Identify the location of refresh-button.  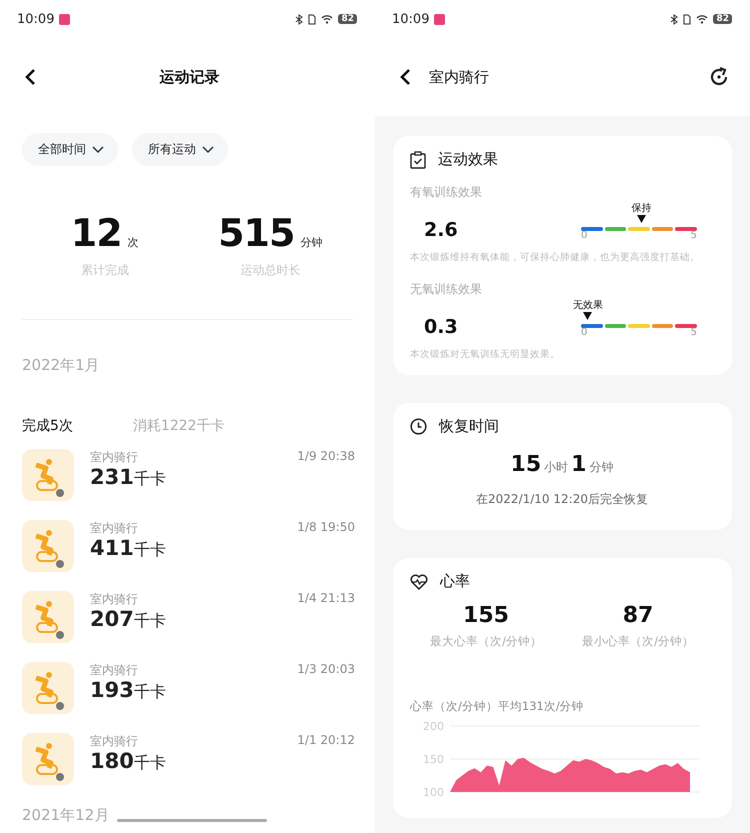
(719, 77).